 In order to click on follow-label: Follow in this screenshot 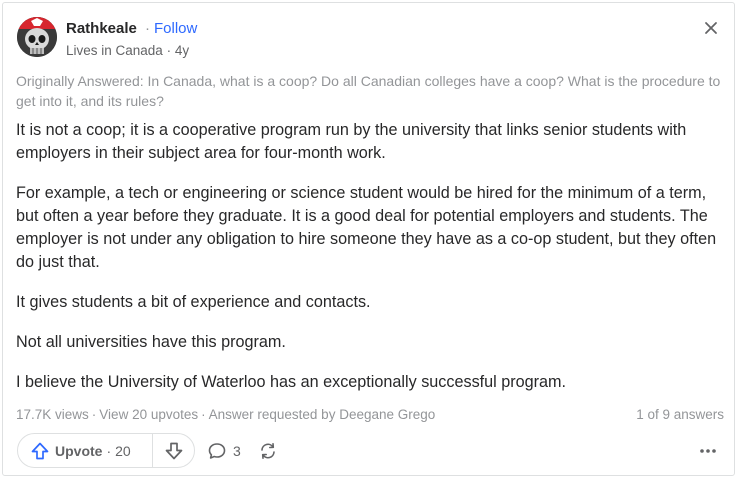, I will do `click(175, 28)`.